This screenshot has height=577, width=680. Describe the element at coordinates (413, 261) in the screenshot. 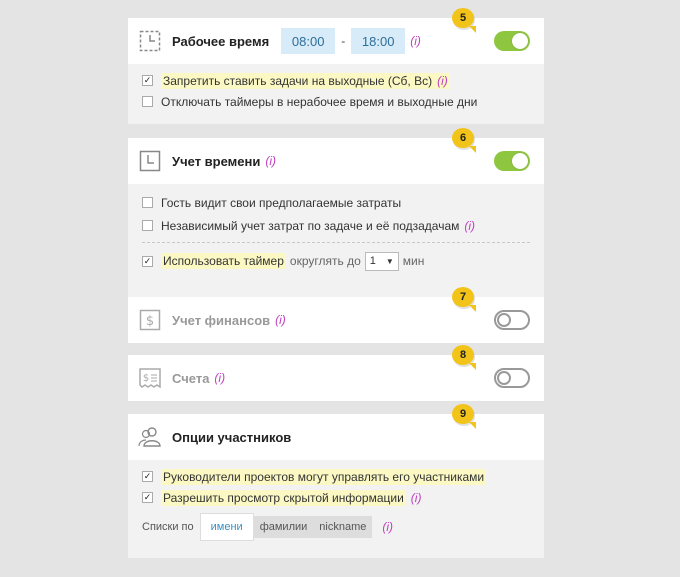

I see `round-unit: мин` at that location.